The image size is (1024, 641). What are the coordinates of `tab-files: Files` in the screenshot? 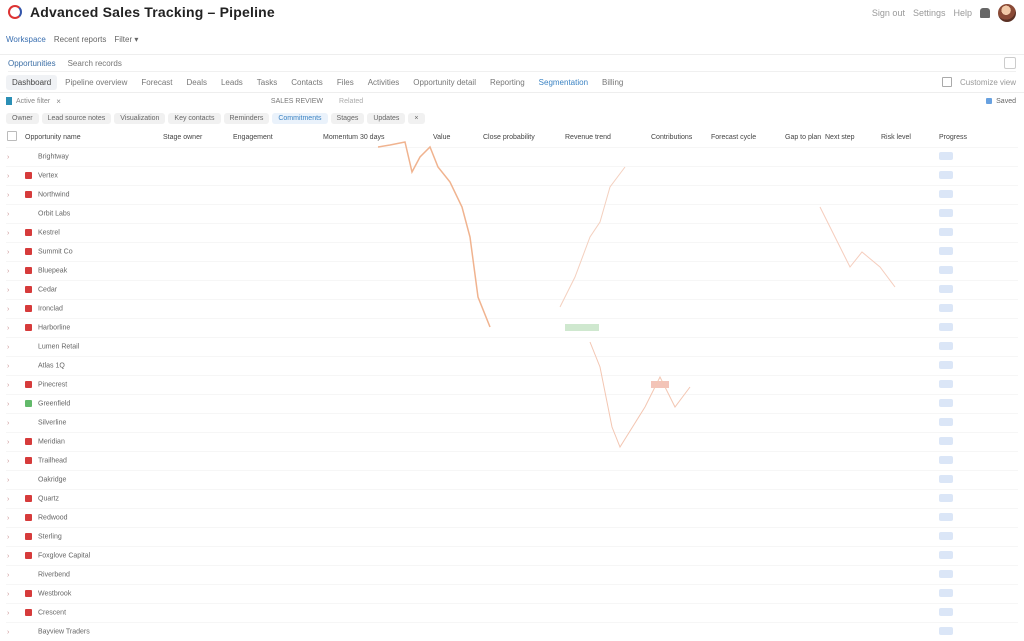 It's located at (345, 82).